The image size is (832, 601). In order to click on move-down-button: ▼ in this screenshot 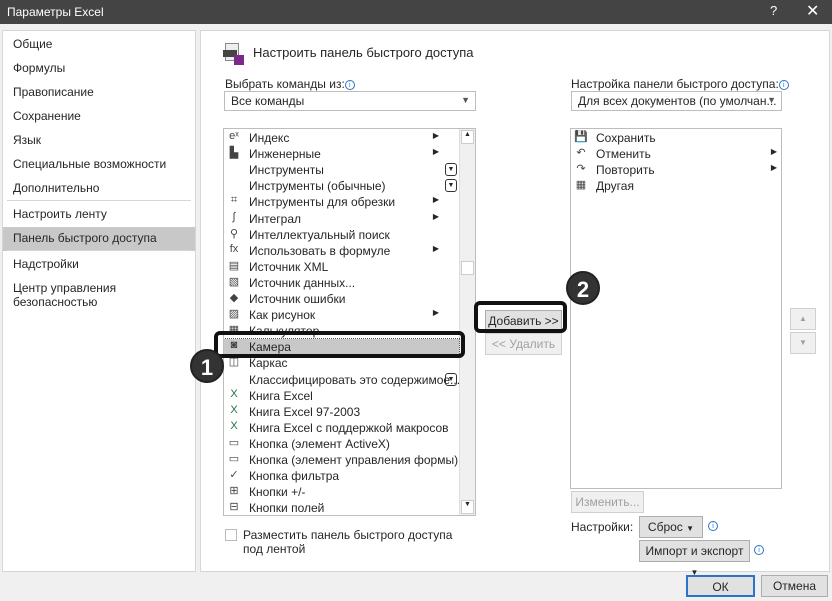, I will do `click(803, 343)`.